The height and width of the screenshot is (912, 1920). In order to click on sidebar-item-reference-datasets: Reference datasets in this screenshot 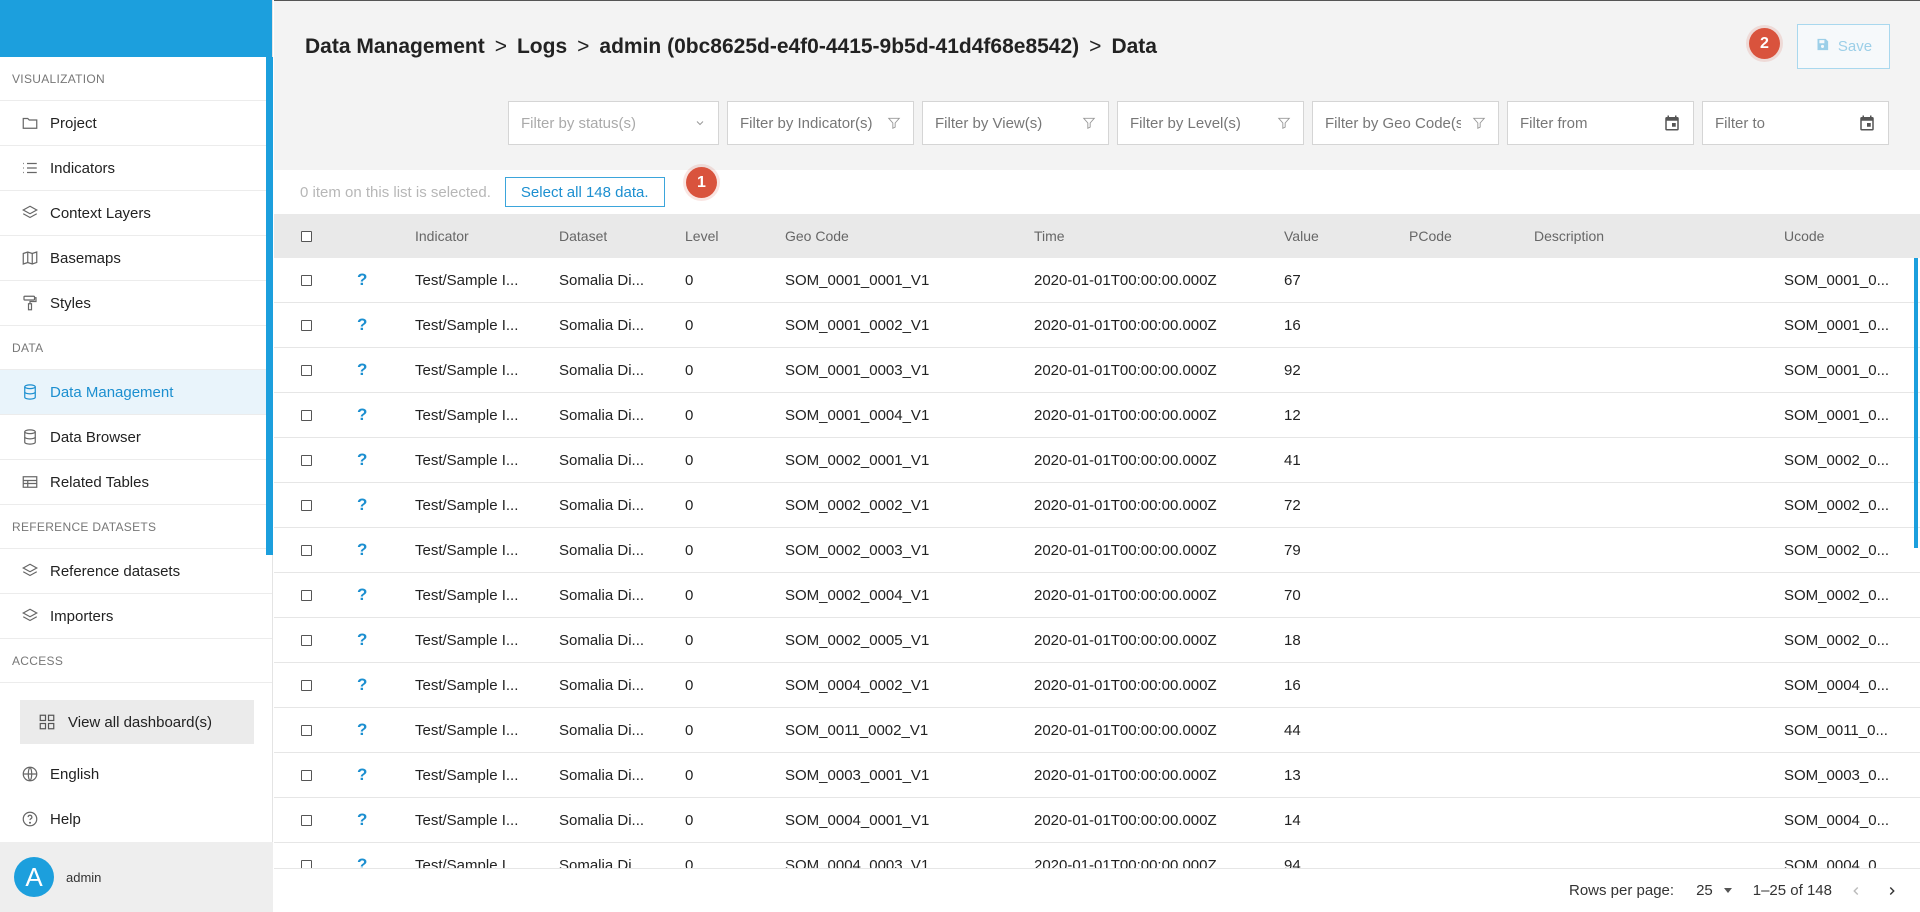, I will do `click(136, 571)`.